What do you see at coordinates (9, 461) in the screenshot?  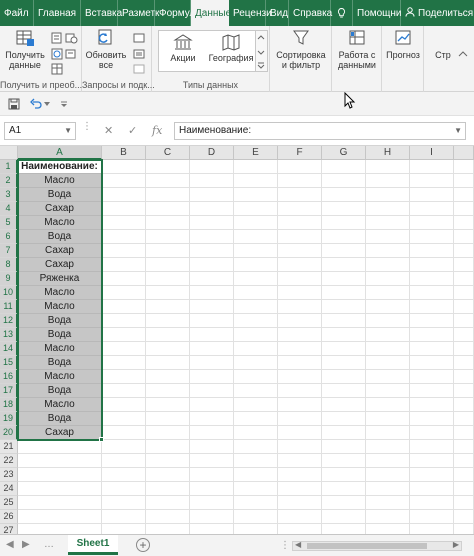 I see `row-header: 22` at bounding box center [9, 461].